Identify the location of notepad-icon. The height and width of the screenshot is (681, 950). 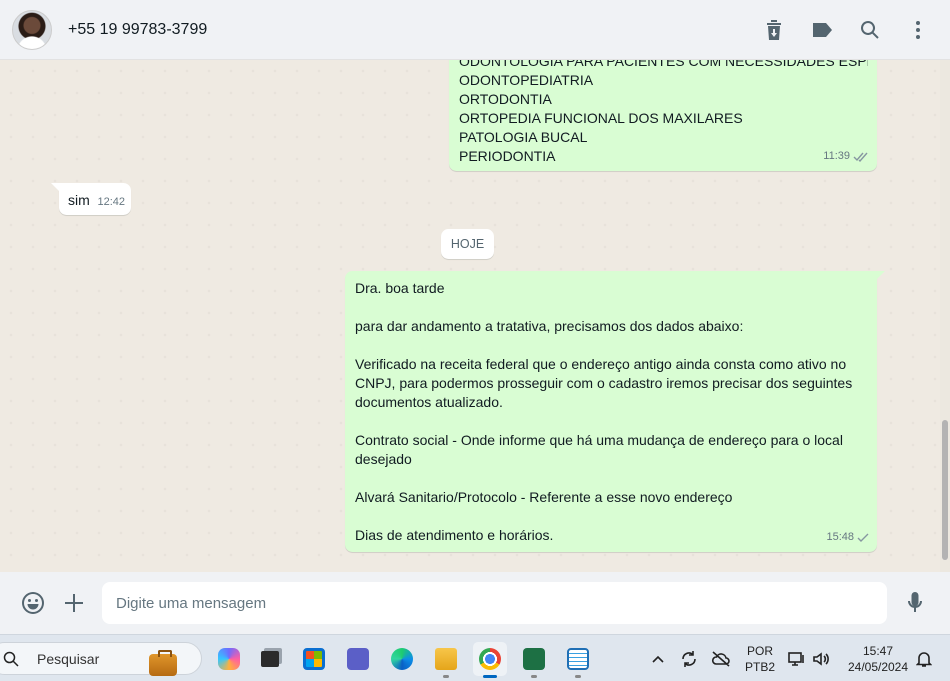
(578, 659).